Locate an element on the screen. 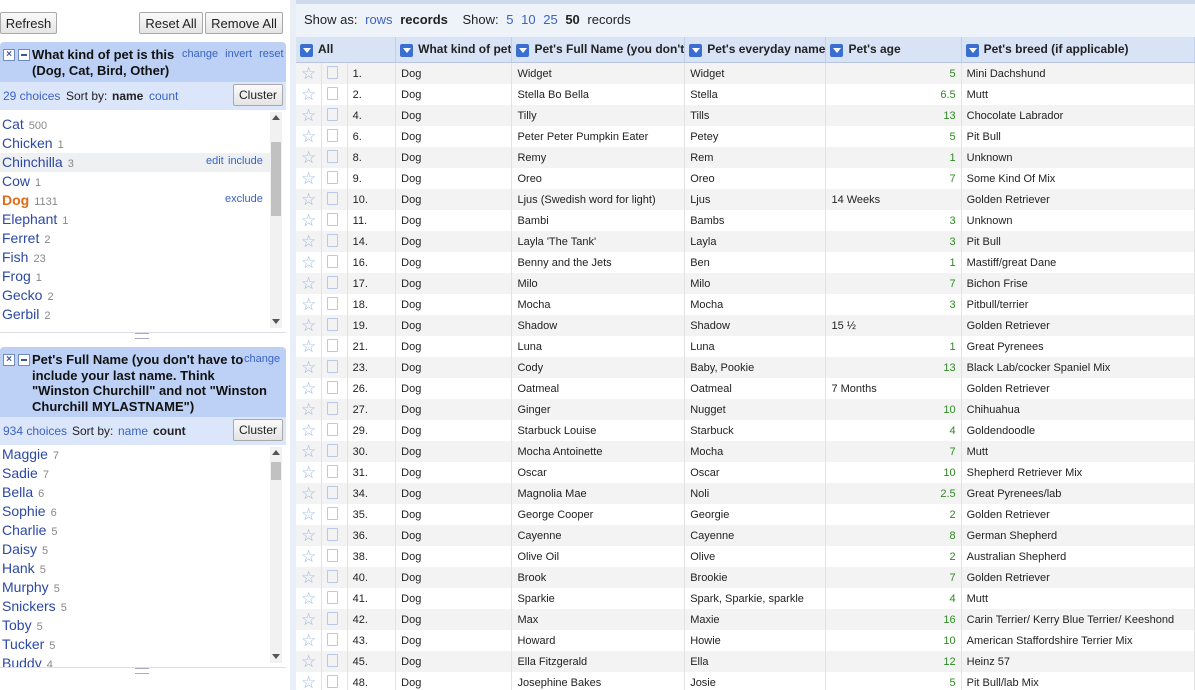  choice-item: Buddy 4 is located at coordinates (27, 660).